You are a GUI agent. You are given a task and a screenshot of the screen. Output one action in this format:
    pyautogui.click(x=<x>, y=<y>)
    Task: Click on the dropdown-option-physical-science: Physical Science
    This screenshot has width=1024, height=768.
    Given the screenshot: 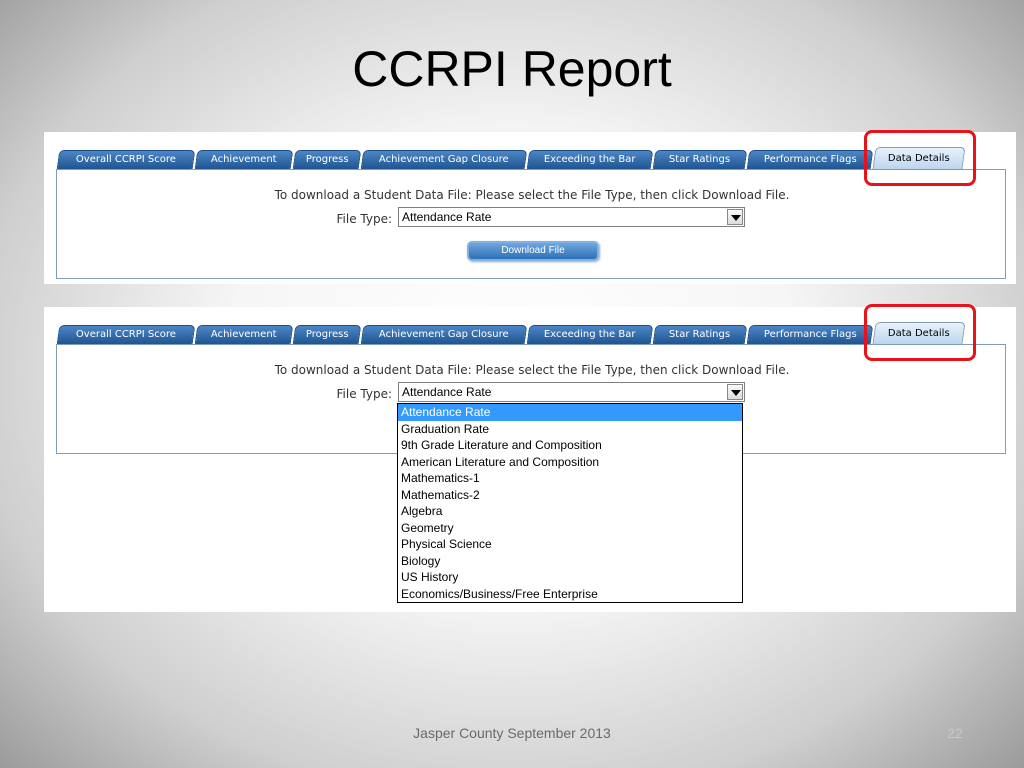 What is the action you would take?
    pyautogui.click(x=570, y=544)
    